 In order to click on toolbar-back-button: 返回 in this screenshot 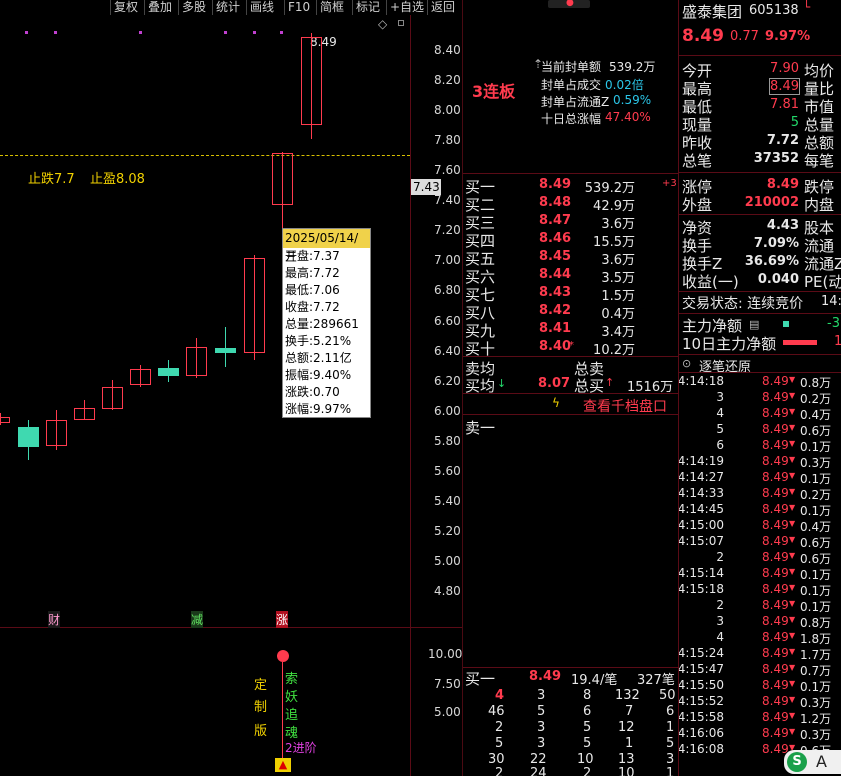, I will do `click(441, 7)`.